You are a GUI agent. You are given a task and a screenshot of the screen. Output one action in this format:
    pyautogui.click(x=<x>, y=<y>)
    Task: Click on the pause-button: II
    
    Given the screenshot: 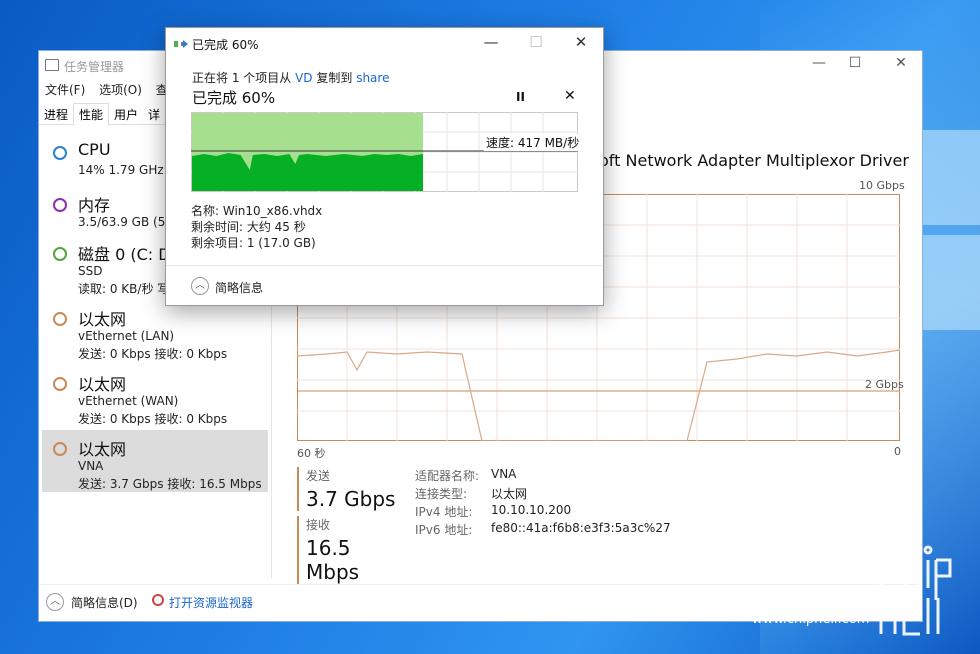 What is the action you would take?
    pyautogui.click(x=520, y=97)
    